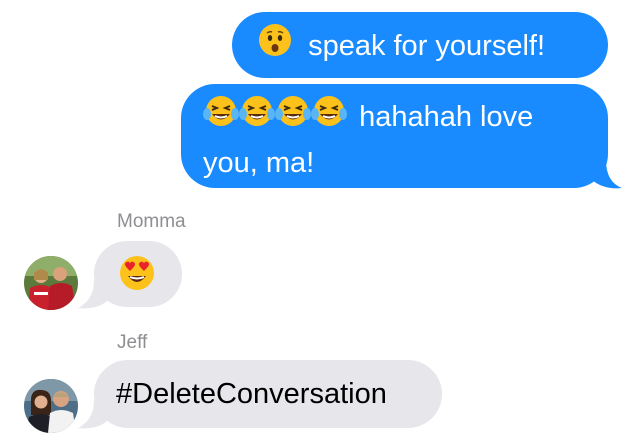 The image size is (640, 443). I want to click on worried-face-icon, so click(275, 45).